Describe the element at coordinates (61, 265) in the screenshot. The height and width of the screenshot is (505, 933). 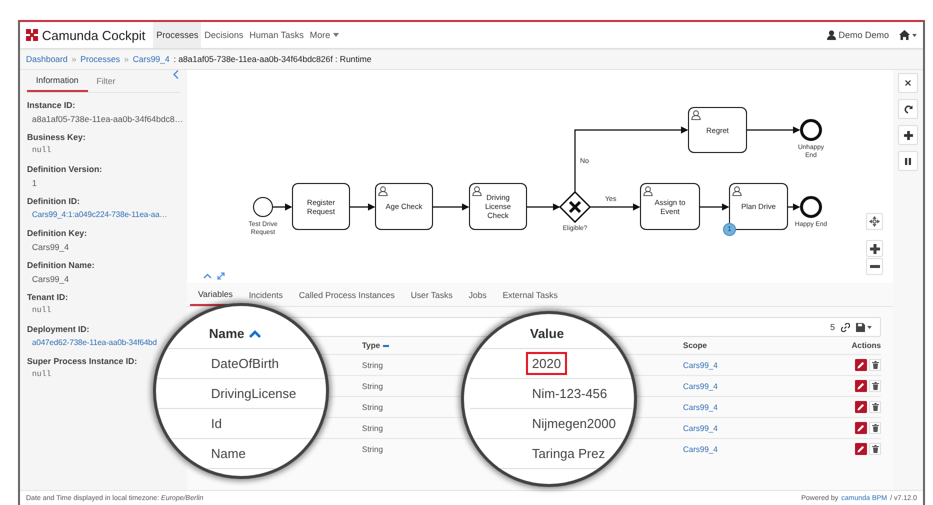
I see `field-label: Definition Name:` at that location.